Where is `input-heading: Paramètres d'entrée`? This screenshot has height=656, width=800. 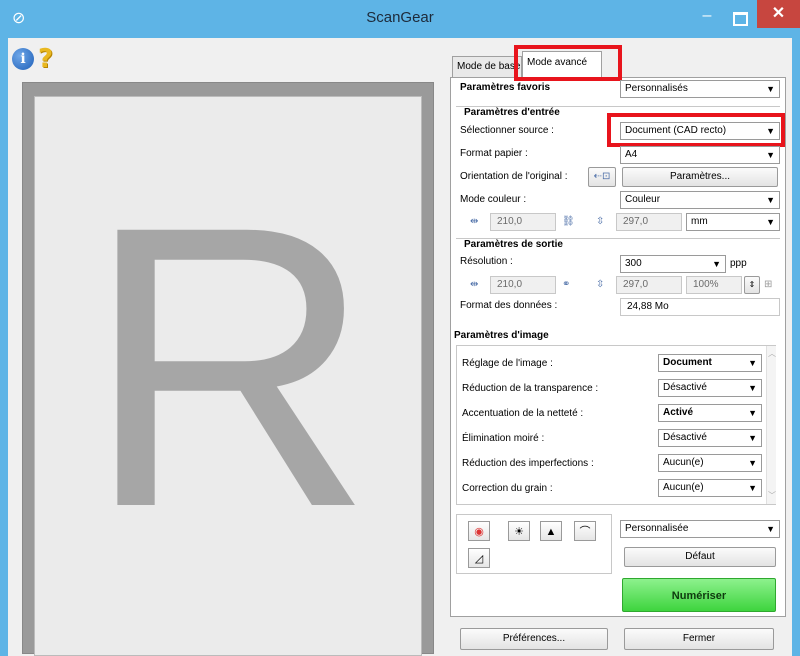
input-heading: Paramètres d'entrée is located at coordinates (512, 112).